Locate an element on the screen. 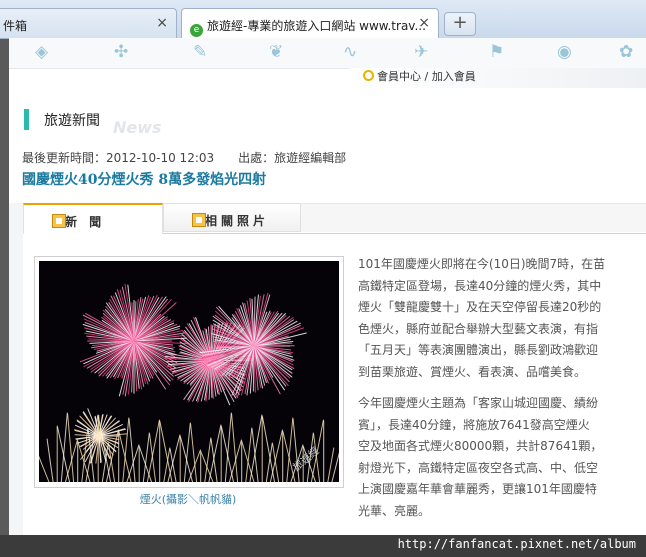 The height and width of the screenshot is (557, 646). article-headline: 國慶煙火40分煙火秀 8萬多發焰光四射 is located at coordinates (144, 180).